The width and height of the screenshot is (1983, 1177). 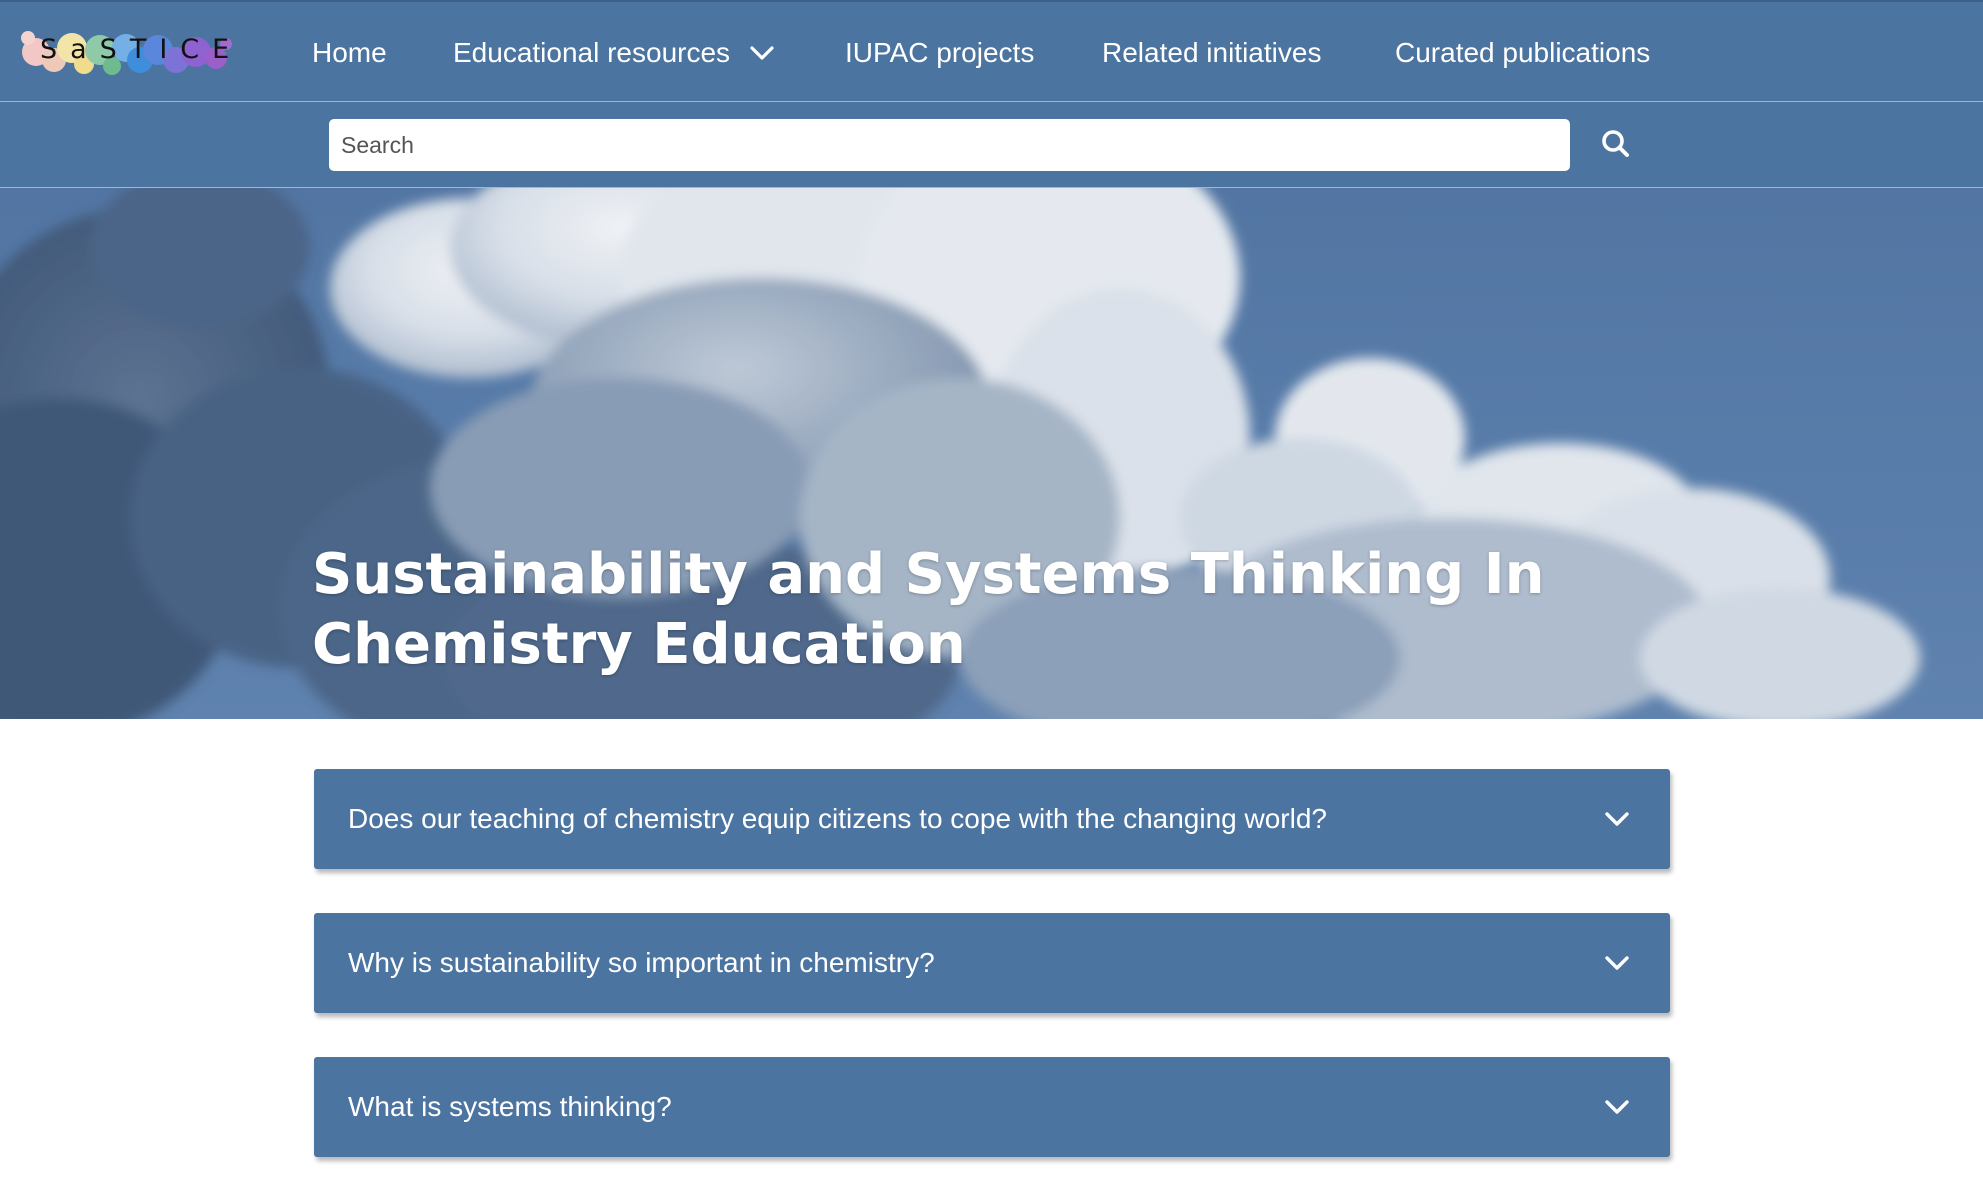 I want to click on nav-item-label: Educational resources, so click(x=592, y=52).